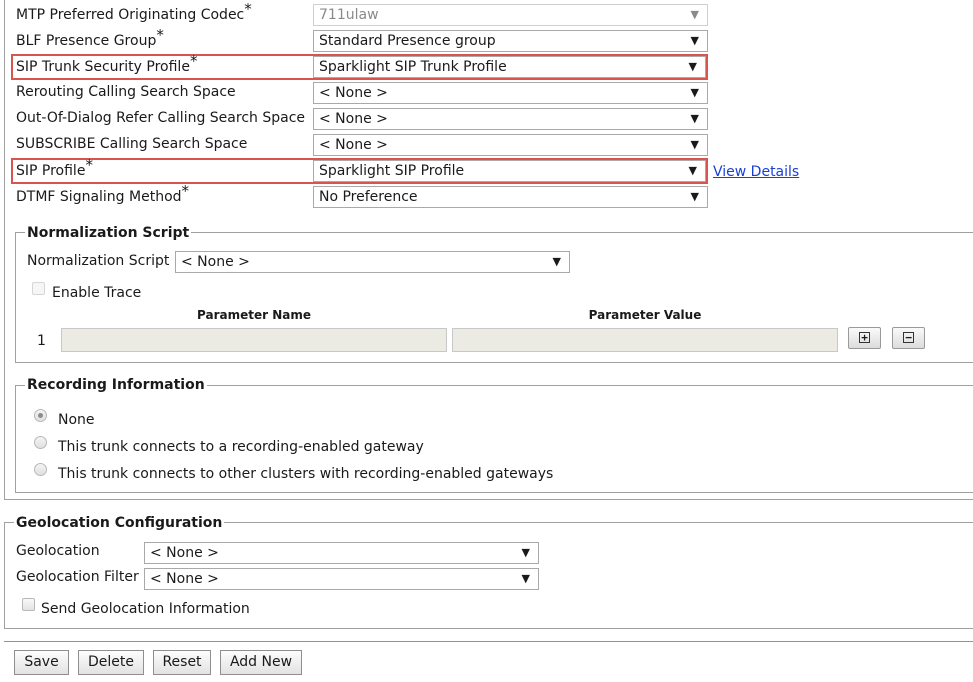  Describe the element at coordinates (488, 499) in the screenshot. I see `outer-panel-bottom-border` at that location.